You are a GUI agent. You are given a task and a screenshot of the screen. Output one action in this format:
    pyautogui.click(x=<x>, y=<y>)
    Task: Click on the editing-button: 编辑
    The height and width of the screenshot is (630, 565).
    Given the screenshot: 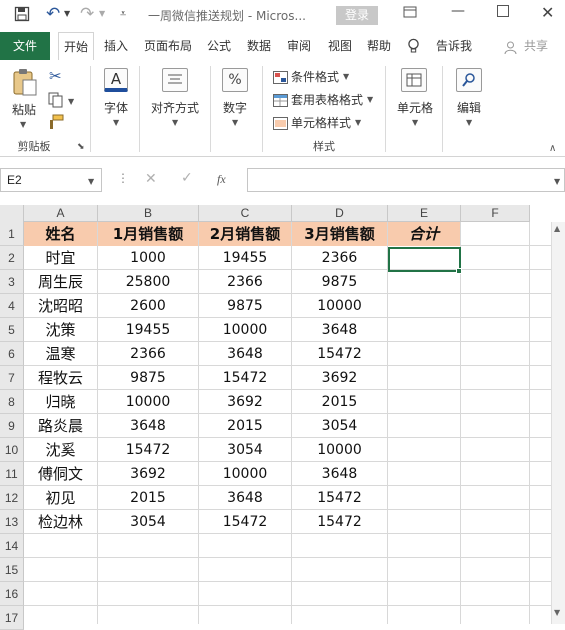 What is the action you would take?
    pyautogui.click(x=469, y=107)
    